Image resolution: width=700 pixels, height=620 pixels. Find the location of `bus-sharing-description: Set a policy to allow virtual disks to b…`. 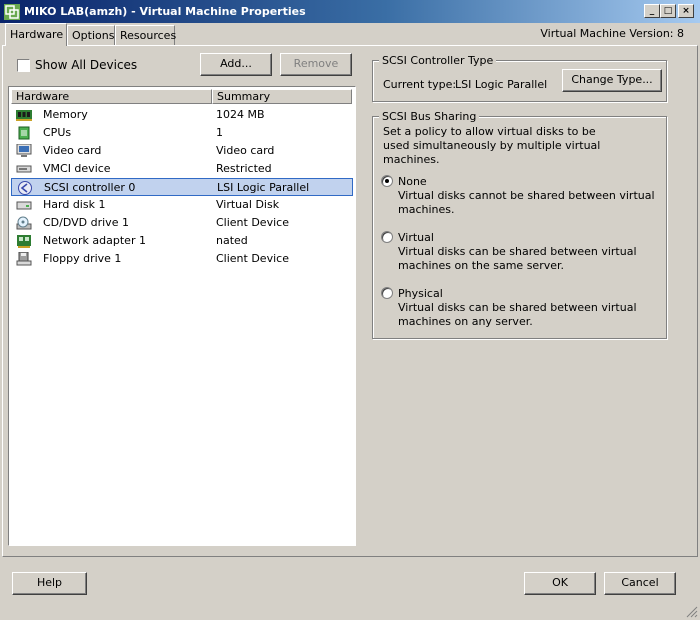

bus-sharing-description: Set a policy to allow virtual disks to b… is located at coordinates (492, 145).